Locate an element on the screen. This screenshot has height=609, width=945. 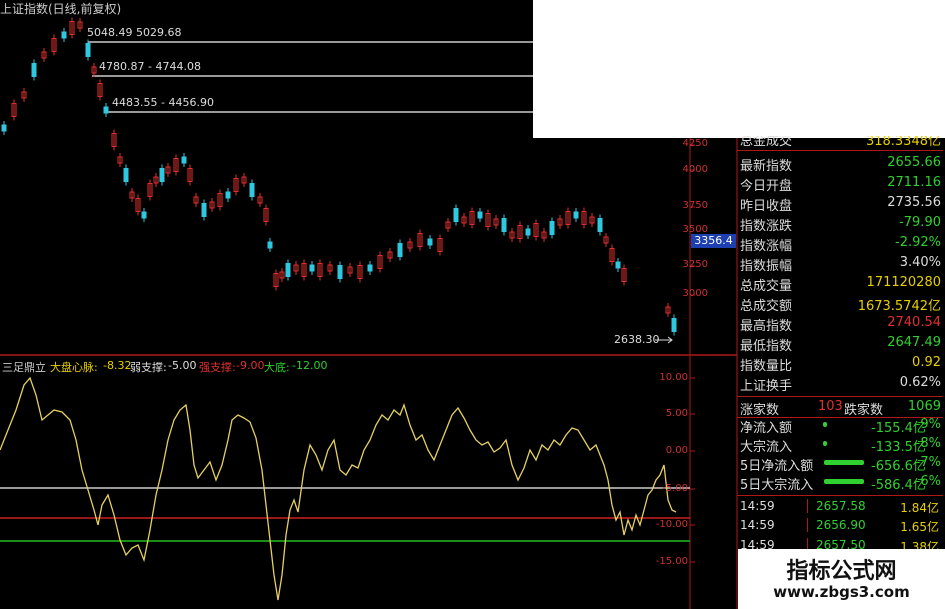
quote-value: -2.92% is located at coordinates (918, 242).